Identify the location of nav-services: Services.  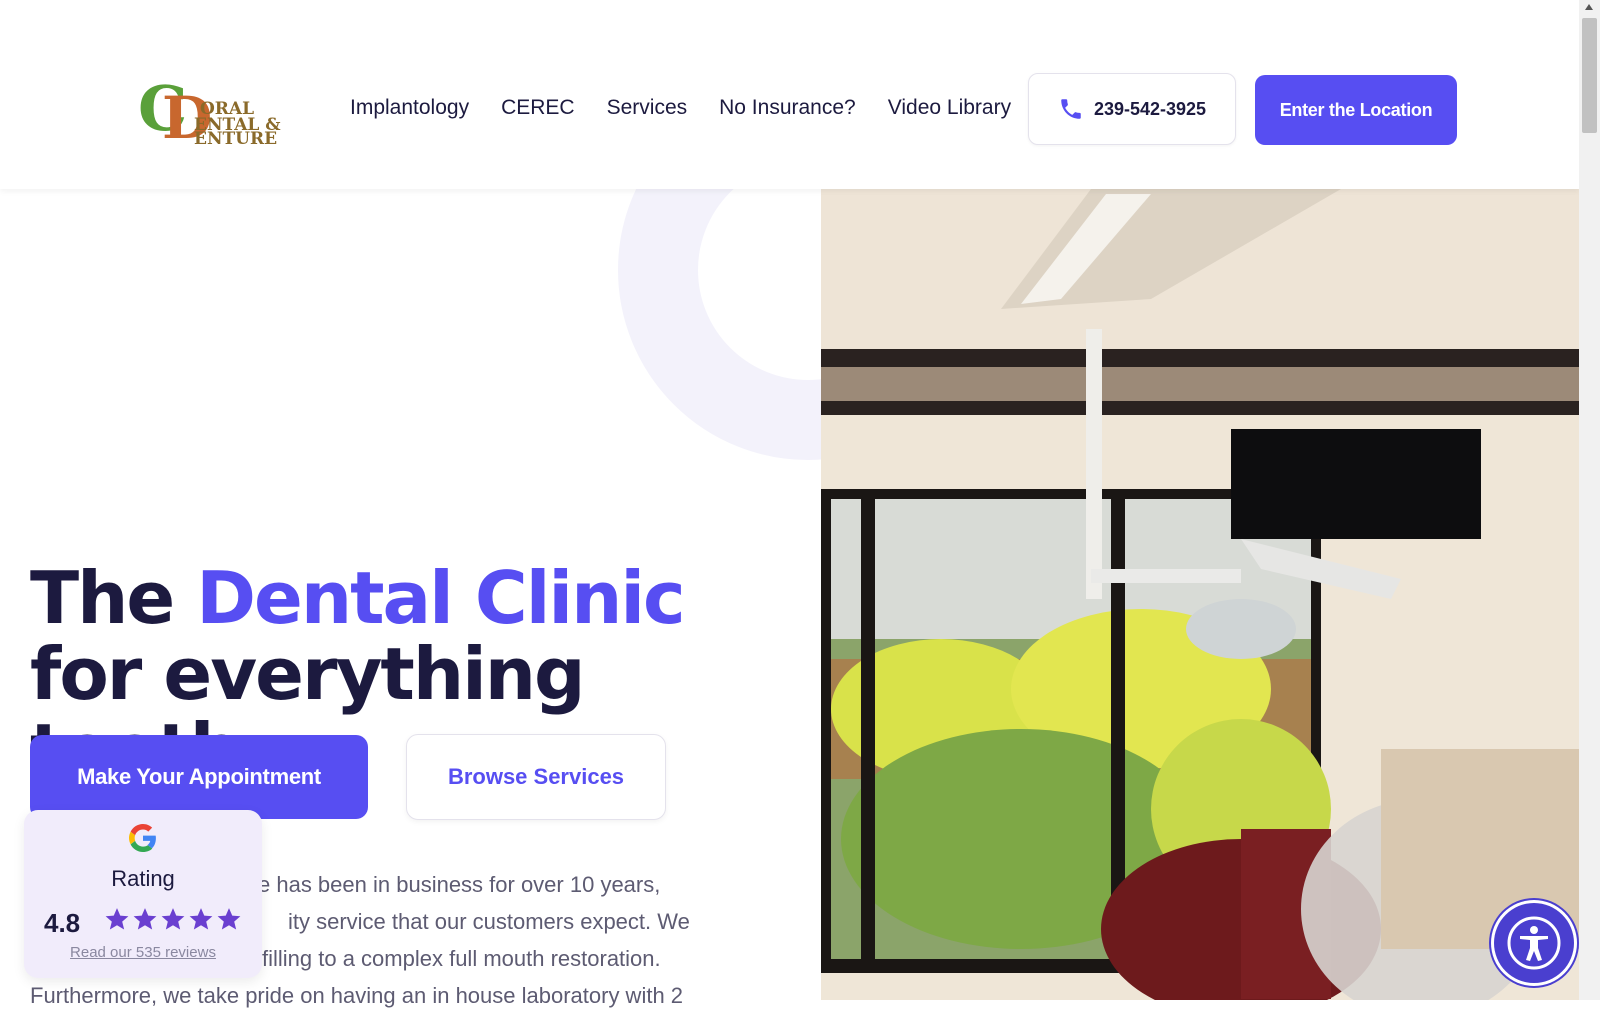
(647, 108).